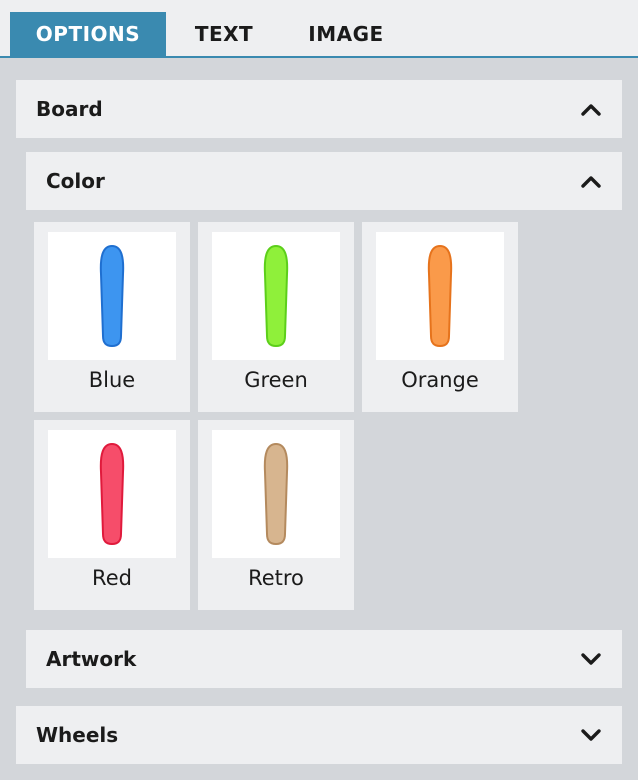 Image resolution: width=638 pixels, height=780 pixels. Describe the element at coordinates (346, 34) in the screenshot. I see `tab-image: IMAGE` at that location.